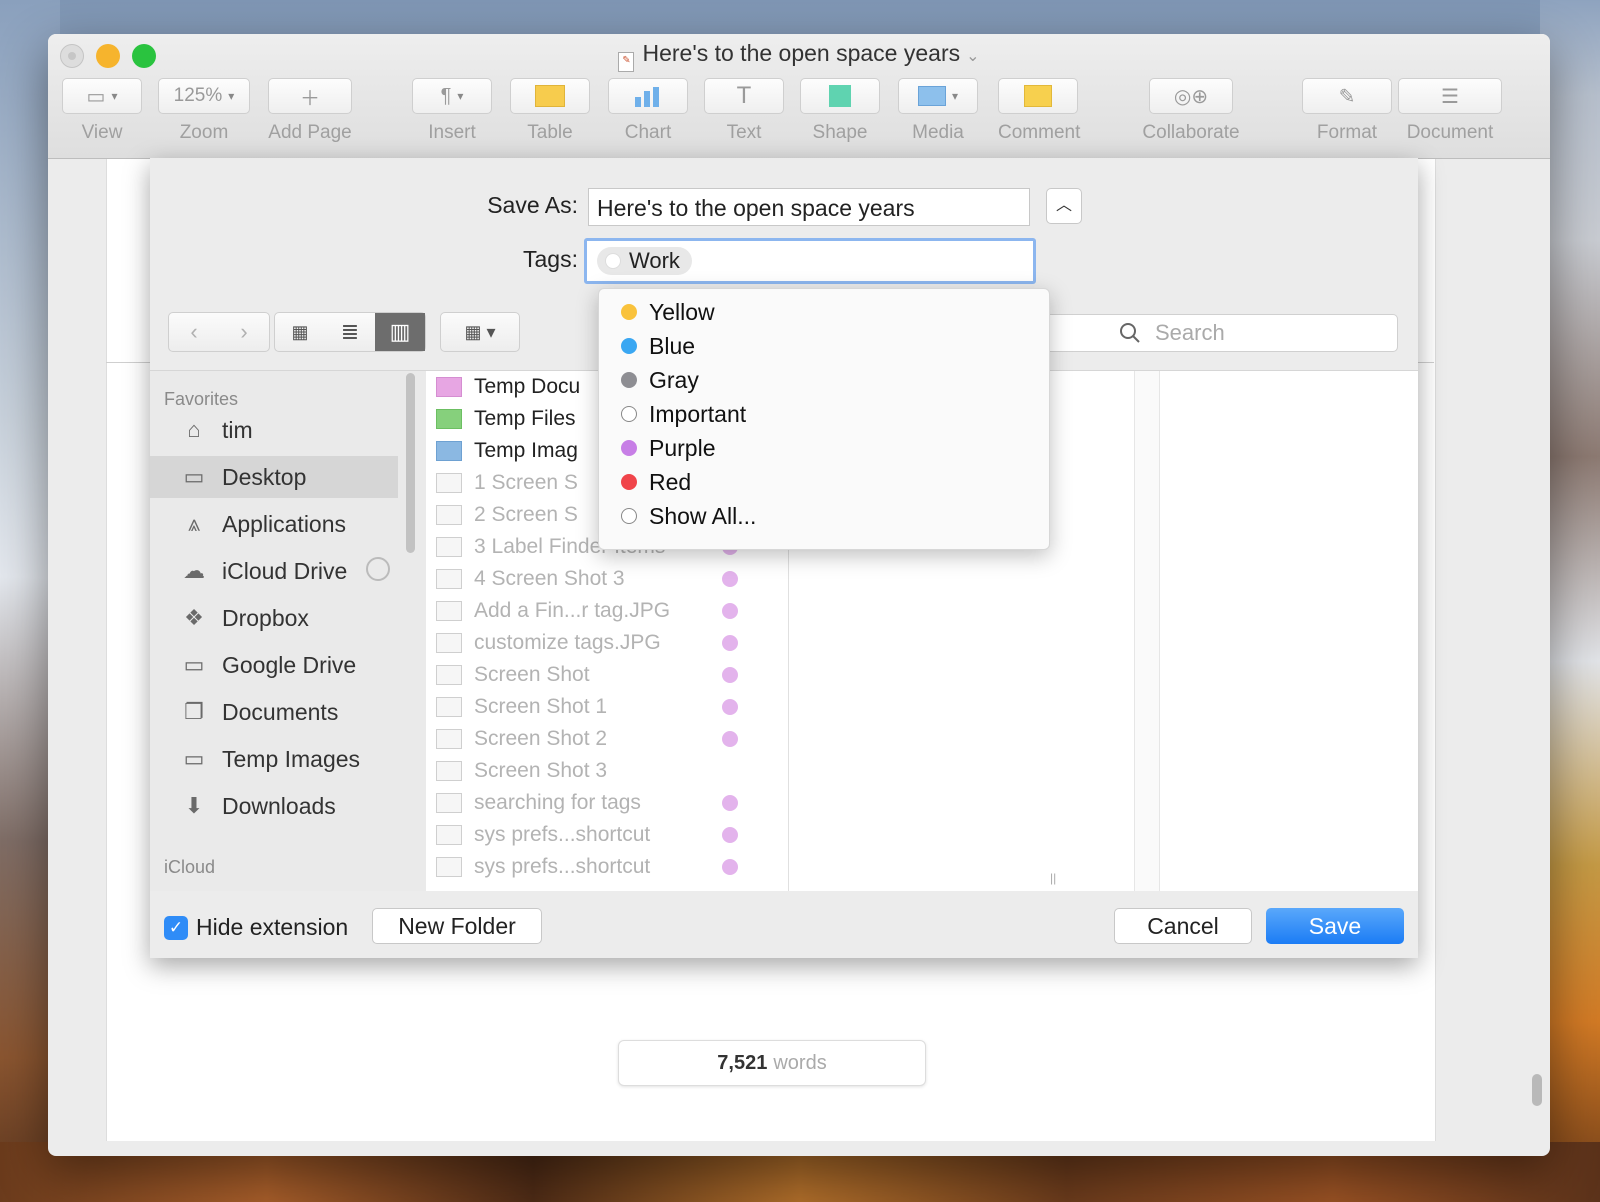  I want to click on toolbar-text: T Text, so click(744, 111).